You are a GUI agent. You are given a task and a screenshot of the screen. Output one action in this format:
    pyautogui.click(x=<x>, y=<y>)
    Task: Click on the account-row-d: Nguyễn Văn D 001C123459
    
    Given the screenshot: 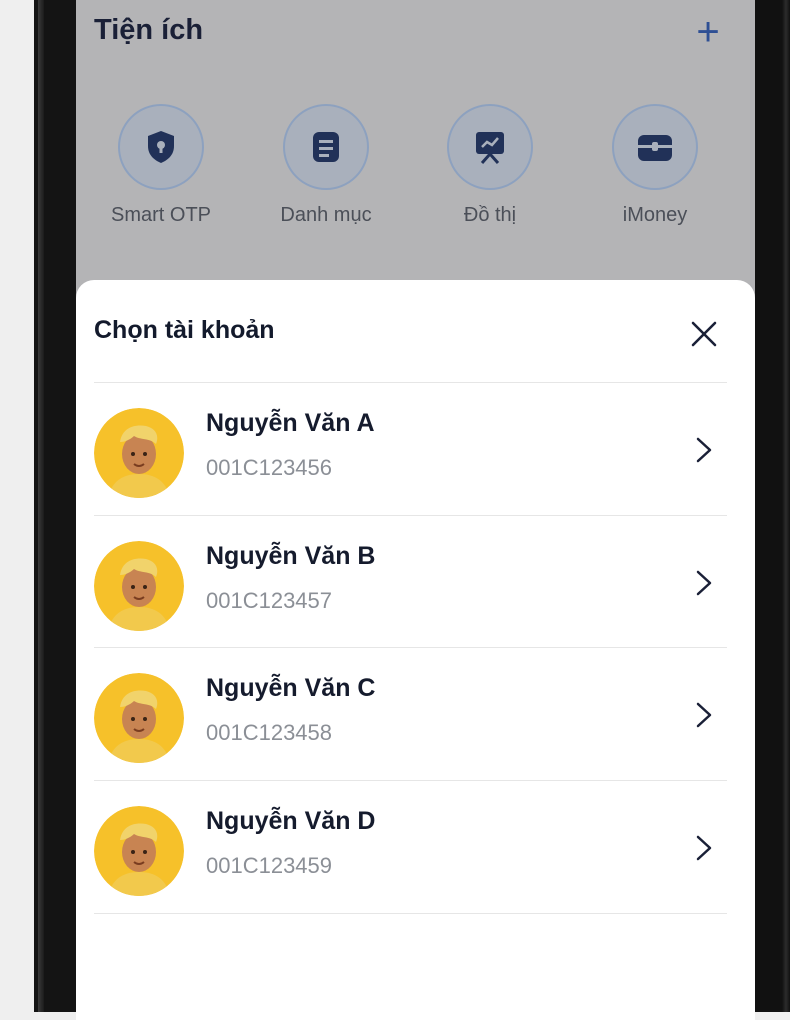 What is the action you would take?
    pyautogui.click(x=410, y=847)
    